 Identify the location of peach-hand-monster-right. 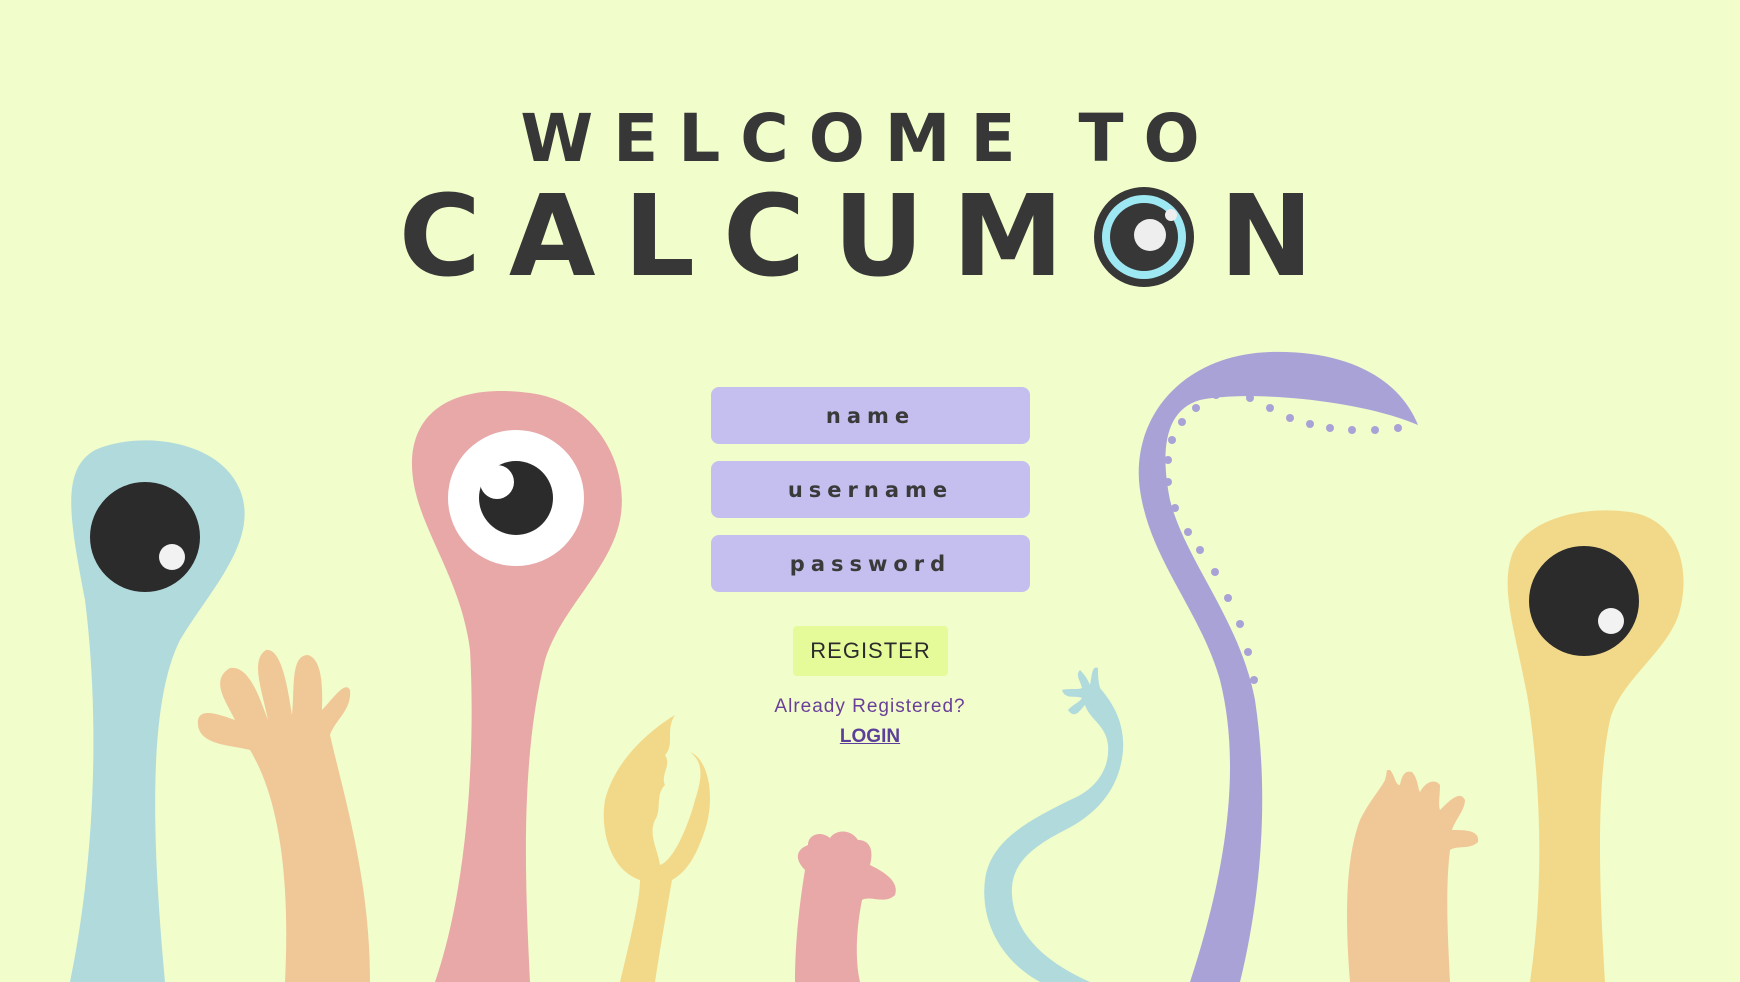
(1413, 876).